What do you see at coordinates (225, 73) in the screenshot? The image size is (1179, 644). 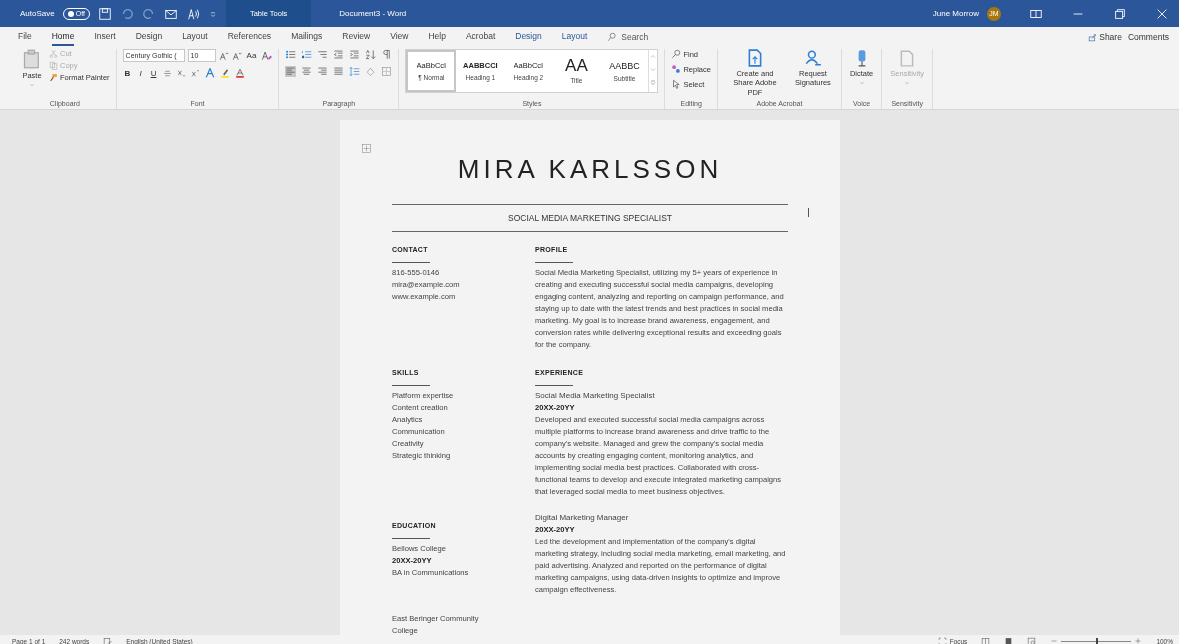 I see `highlight-icon` at bounding box center [225, 73].